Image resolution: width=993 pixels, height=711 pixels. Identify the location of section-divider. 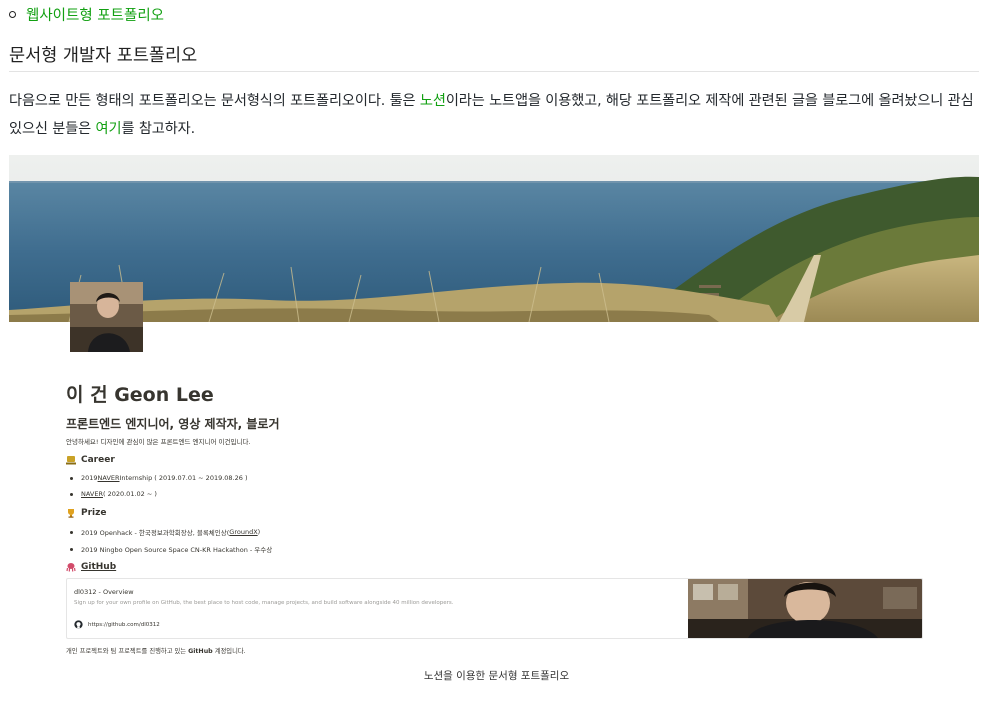
(494, 71).